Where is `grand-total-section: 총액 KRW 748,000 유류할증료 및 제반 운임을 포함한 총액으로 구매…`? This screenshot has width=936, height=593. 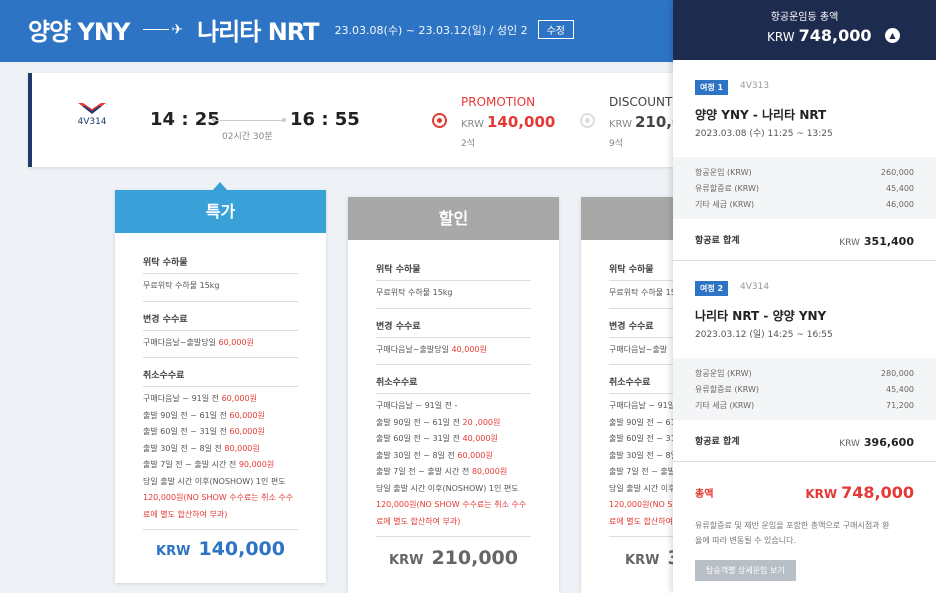
grand-total-section: 총액 KRW 748,000 유류할증료 및 제반 운임을 포함한 총액으로 구매… is located at coordinates (804, 523).